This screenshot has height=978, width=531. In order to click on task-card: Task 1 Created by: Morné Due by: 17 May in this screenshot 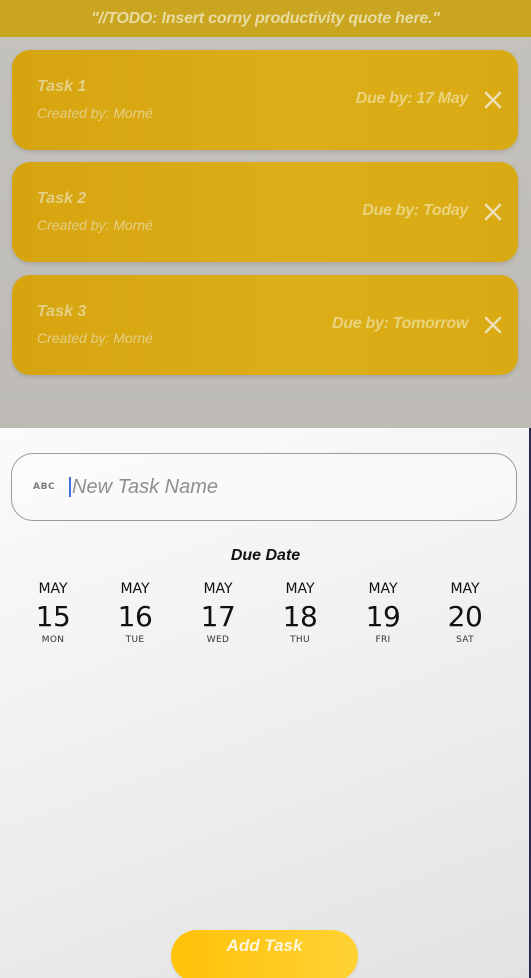, I will do `click(265, 100)`.